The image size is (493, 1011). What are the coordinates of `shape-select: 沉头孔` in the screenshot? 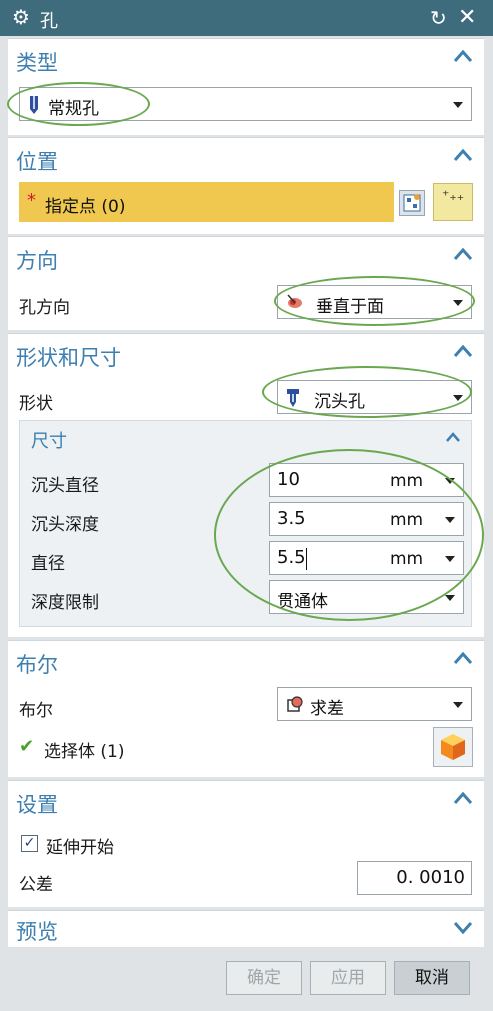 It's located at (374, 397).